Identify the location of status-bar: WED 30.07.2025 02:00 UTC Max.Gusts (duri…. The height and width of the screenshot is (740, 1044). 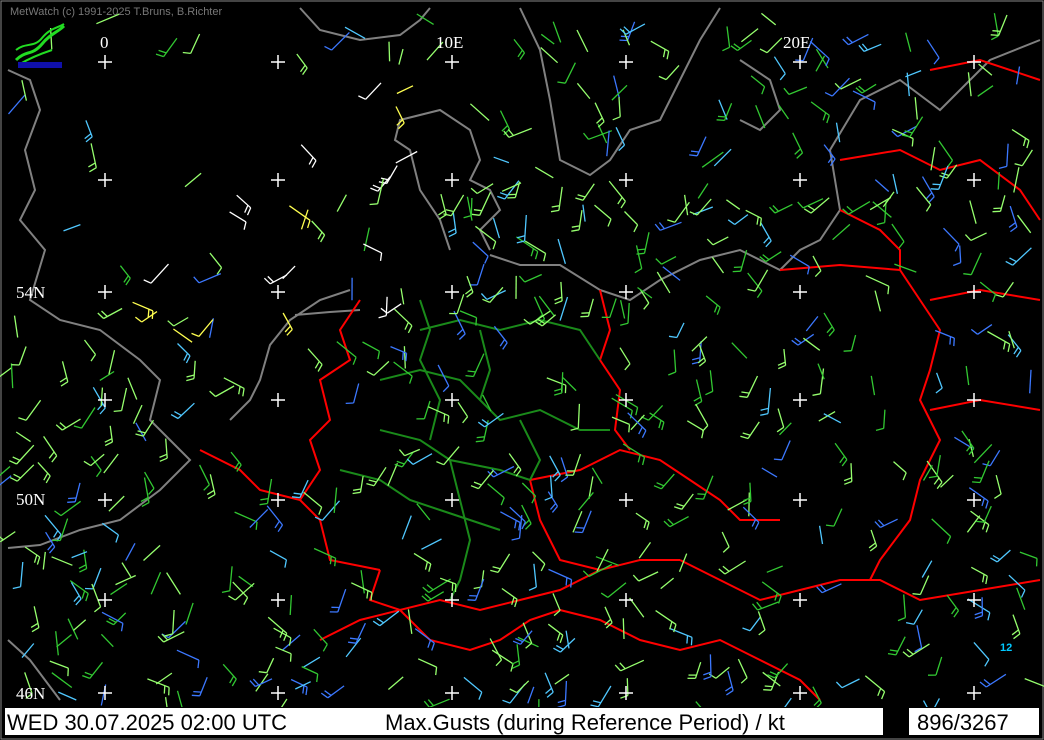
(522, 721).